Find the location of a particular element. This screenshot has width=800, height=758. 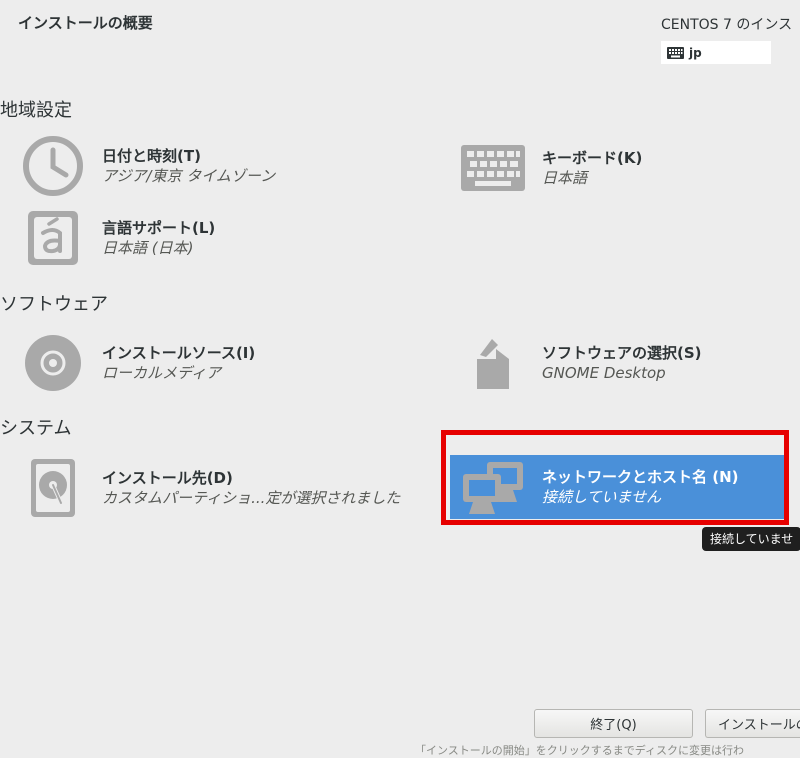

package-icon is located at coordinates (493, 364).